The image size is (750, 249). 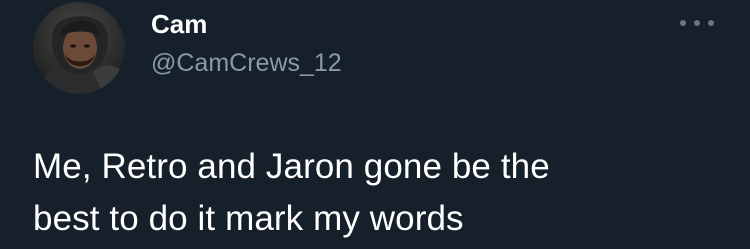 What do you see at coordinates (179, 24) in the screenshot?
I see `display-name: Cam` at bounding box center [179, 24].